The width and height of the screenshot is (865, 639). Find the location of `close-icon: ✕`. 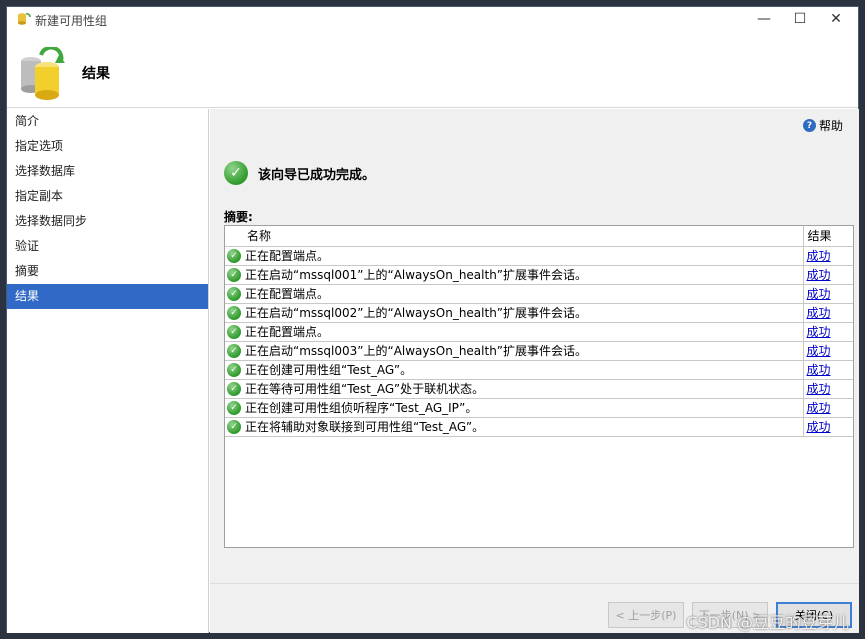

close-icon: ✕ is located at coordinates (836, 19).